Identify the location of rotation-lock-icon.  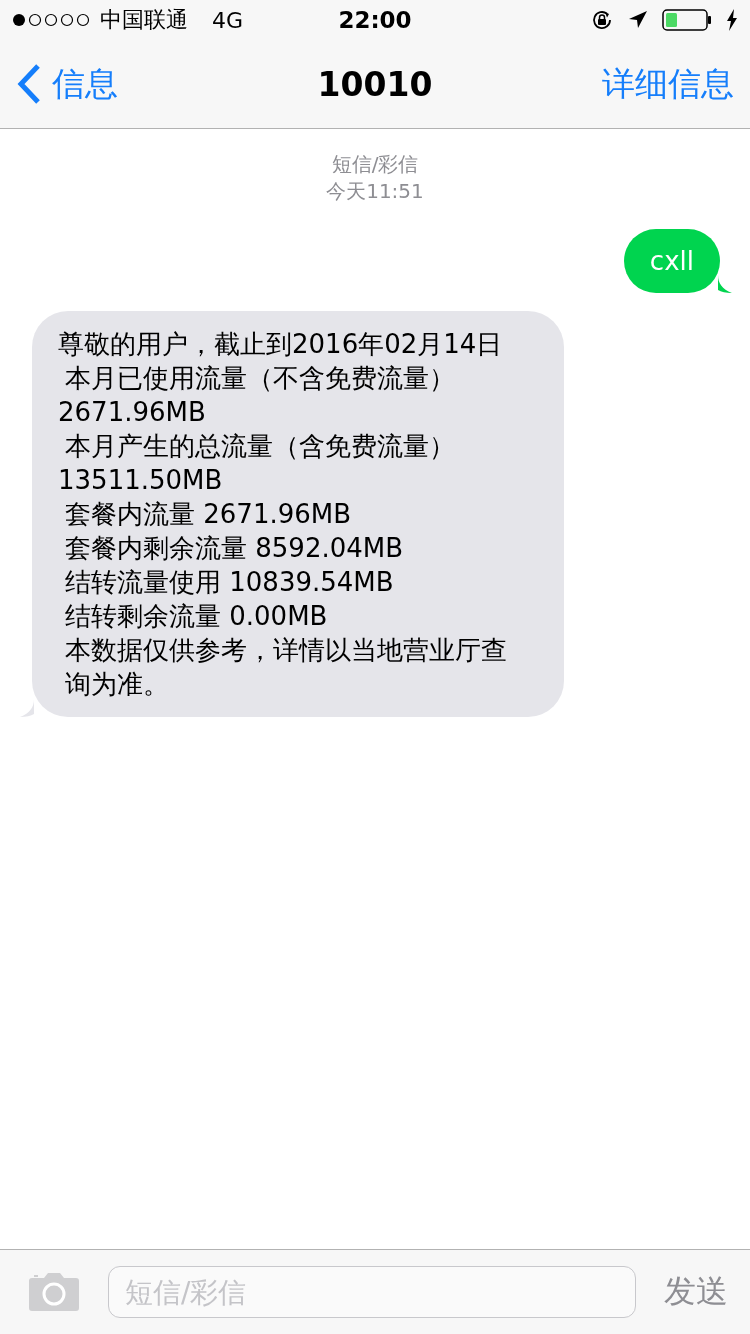
(602, 20).